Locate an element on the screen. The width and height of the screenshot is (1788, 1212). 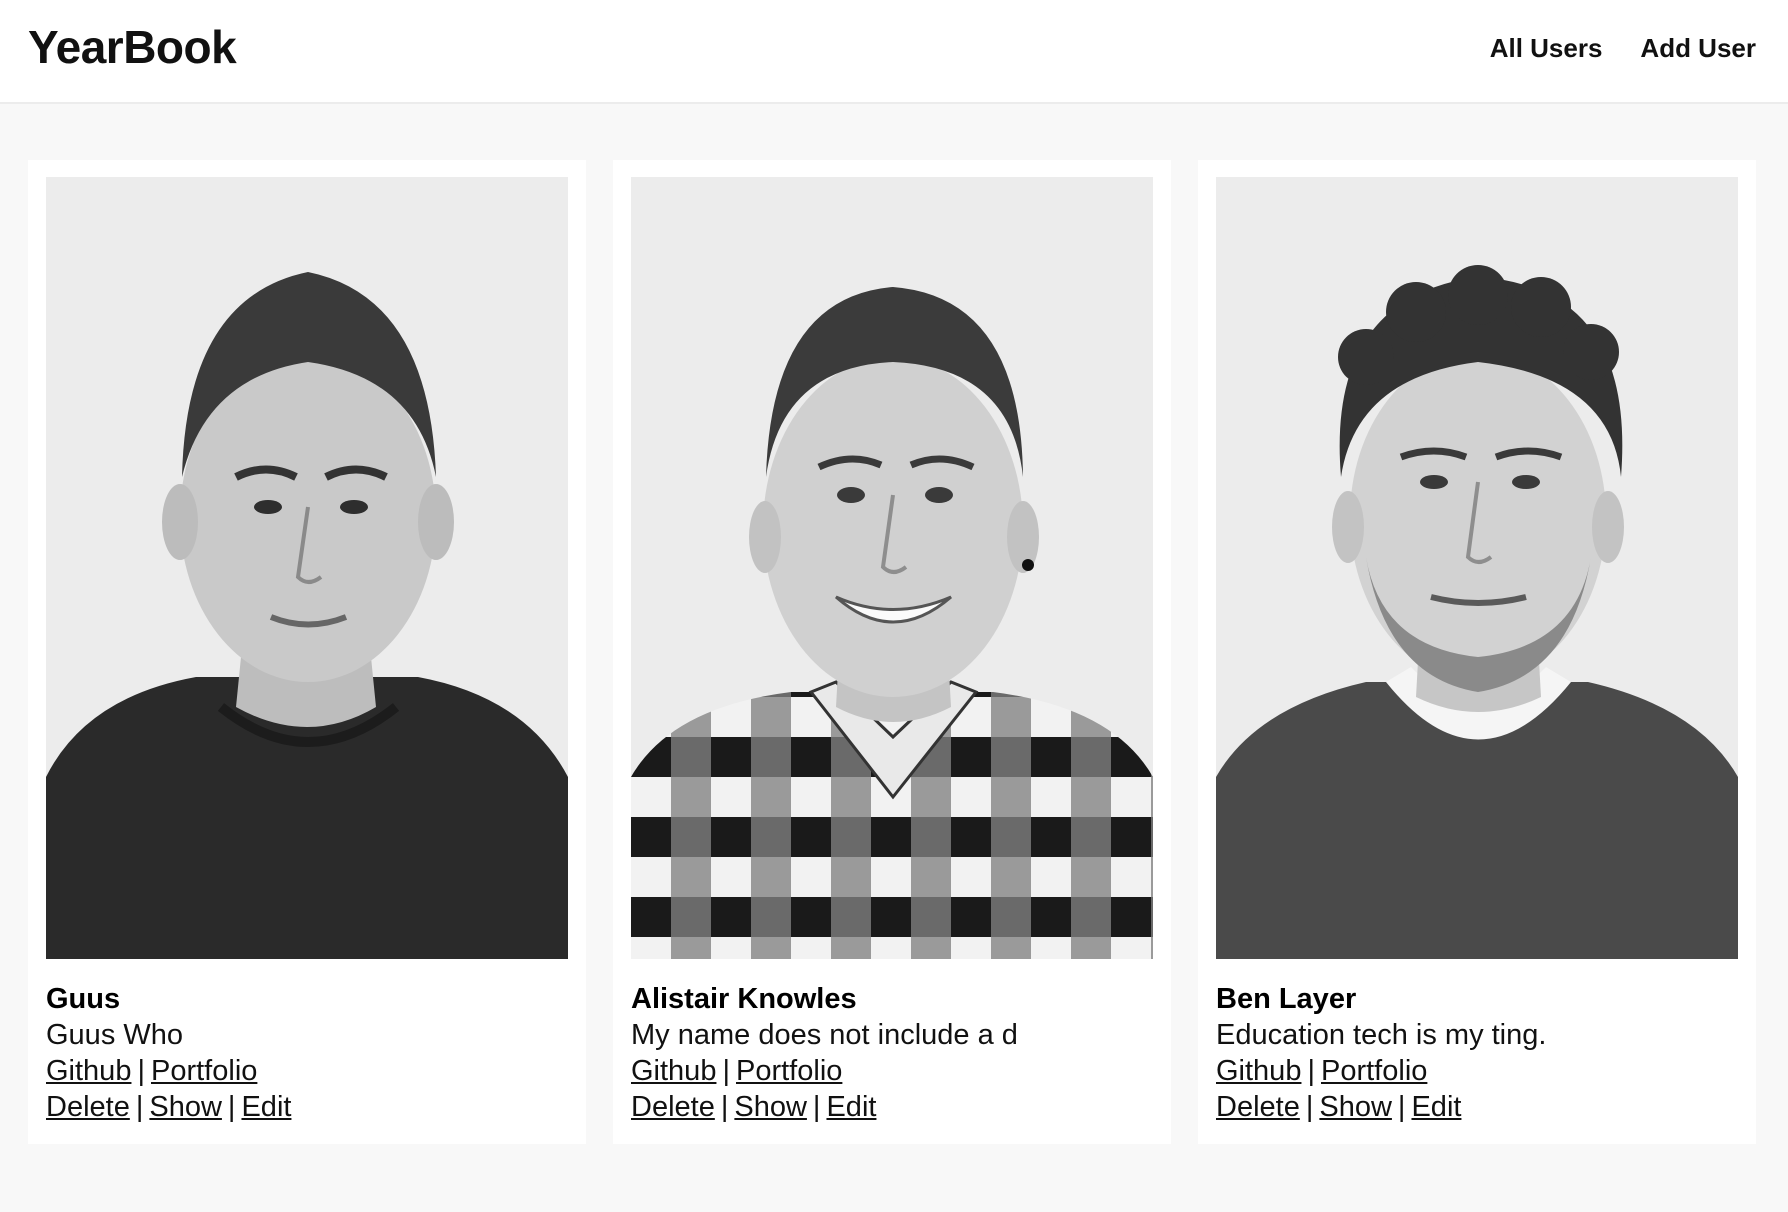
user-bio: Guus Who is located at coordinates (114, 1035).